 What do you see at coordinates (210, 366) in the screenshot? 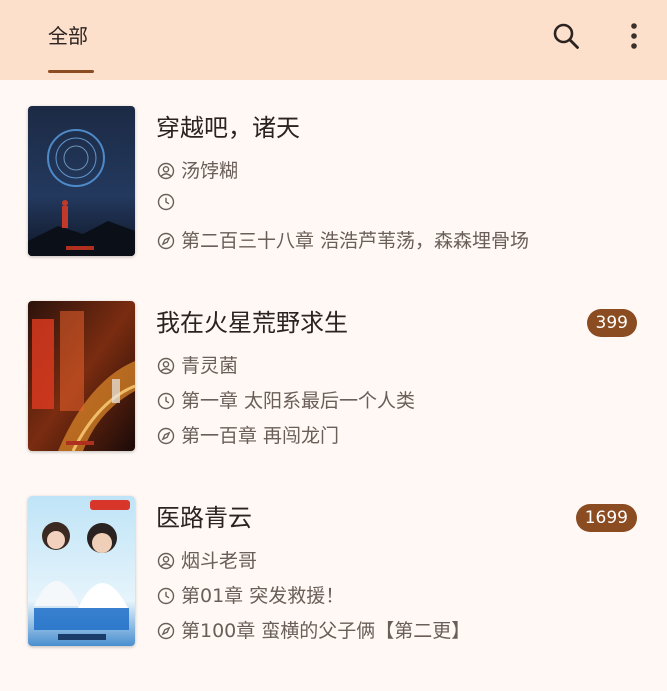
I see `author-name: 青灵菌` at bounding box center [210, 366].